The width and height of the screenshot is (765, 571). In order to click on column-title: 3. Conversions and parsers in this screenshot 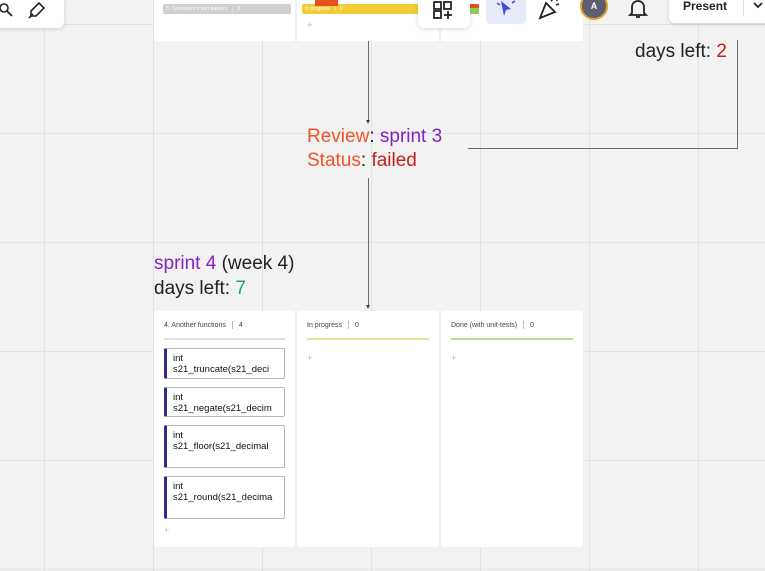, I will do `click(197, 9)`.